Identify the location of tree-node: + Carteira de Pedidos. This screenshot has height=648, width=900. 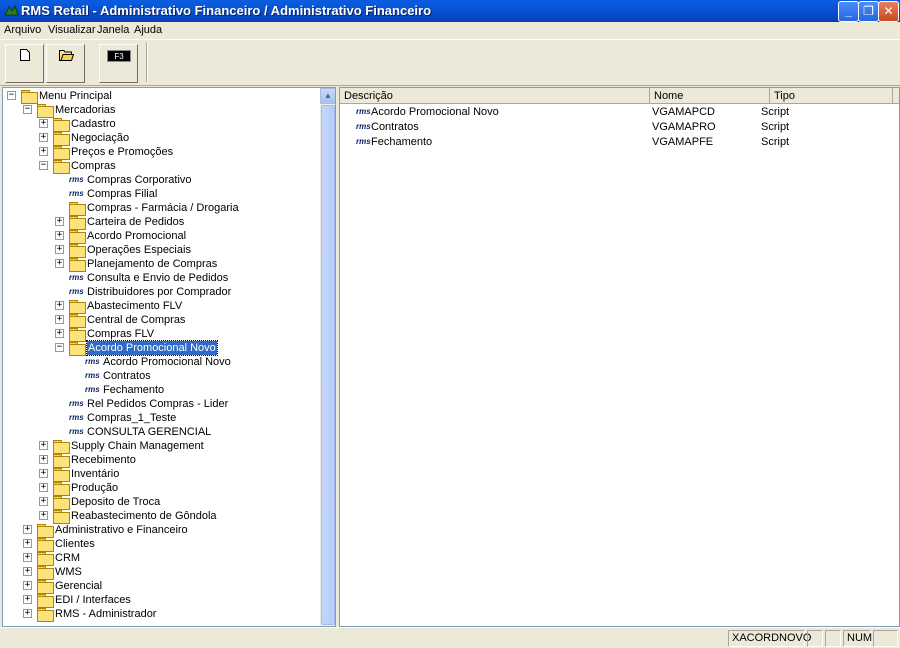
(161, 222).